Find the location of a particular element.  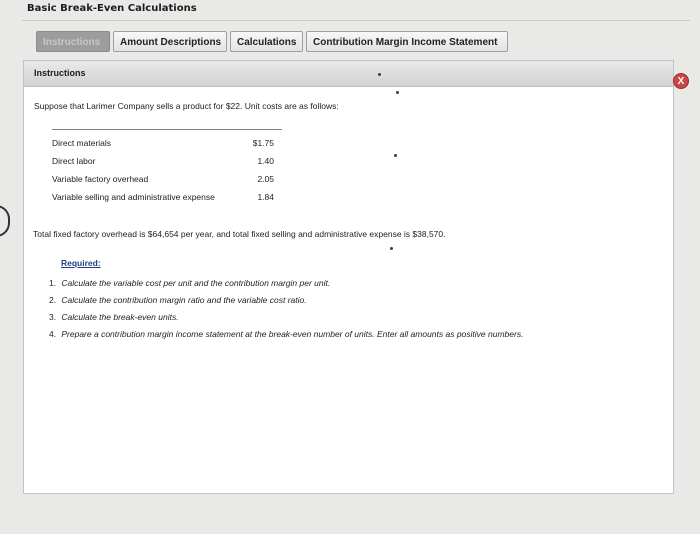

cost-label: Direct materials is located at coordinates (149, 140).